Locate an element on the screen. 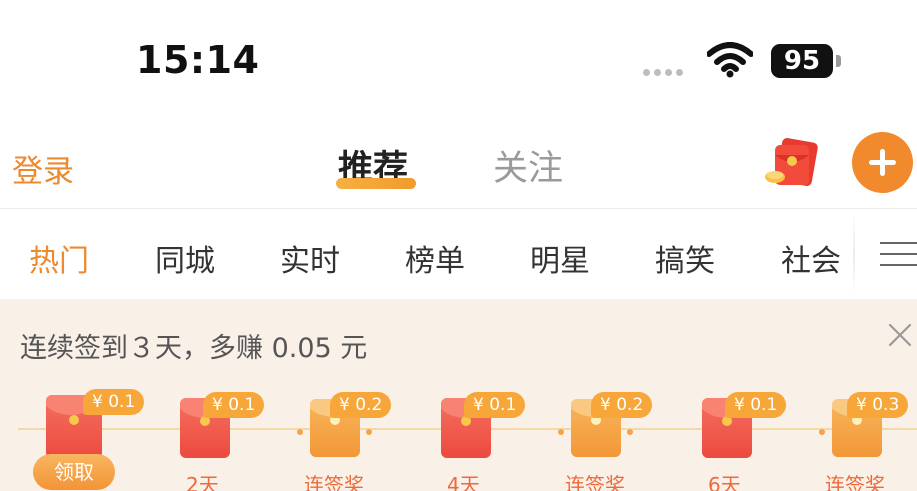 This screenshot has height=491, width=917. tab-follow: 关注 is located at coordinates (528, 165).